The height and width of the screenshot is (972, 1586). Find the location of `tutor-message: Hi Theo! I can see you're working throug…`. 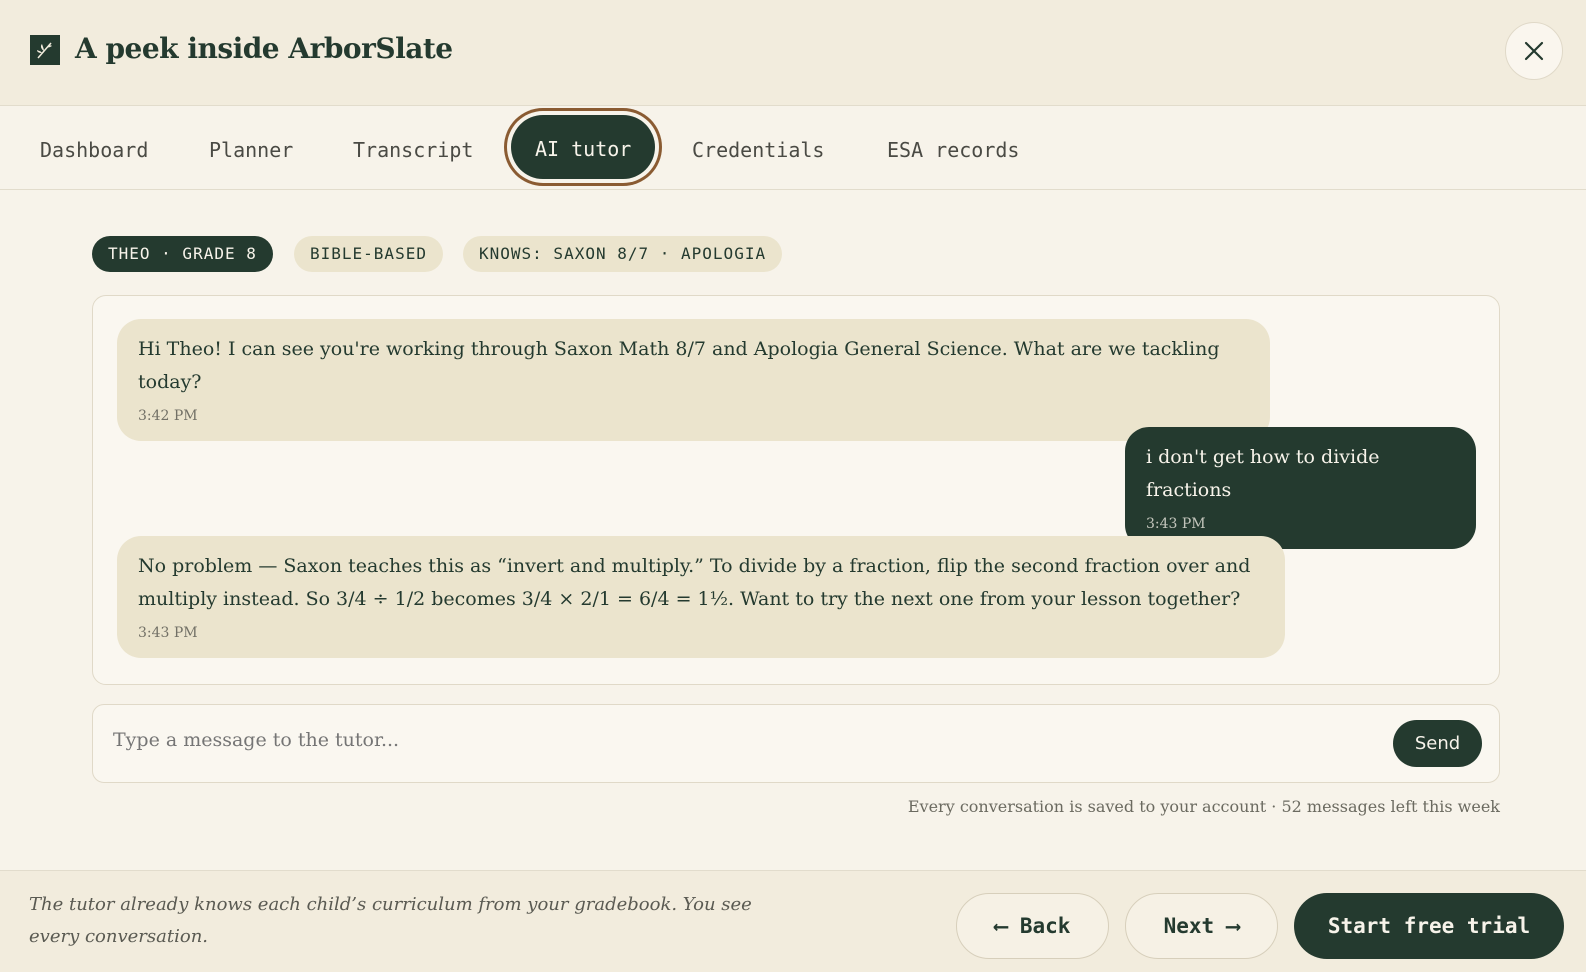

tutor-message: Hi Theo! I can see you're working throug… is located at coordinates (693, 380).